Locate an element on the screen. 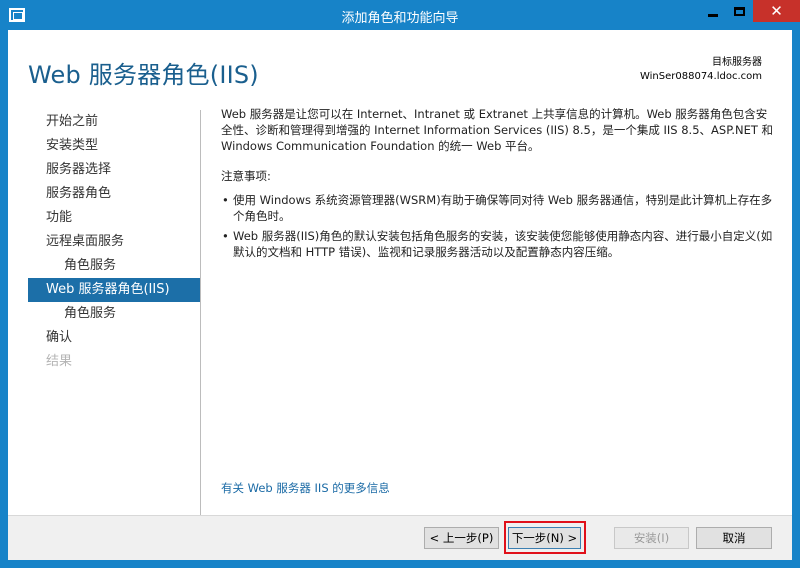  maximize-button is located at coordinates (739, 11).